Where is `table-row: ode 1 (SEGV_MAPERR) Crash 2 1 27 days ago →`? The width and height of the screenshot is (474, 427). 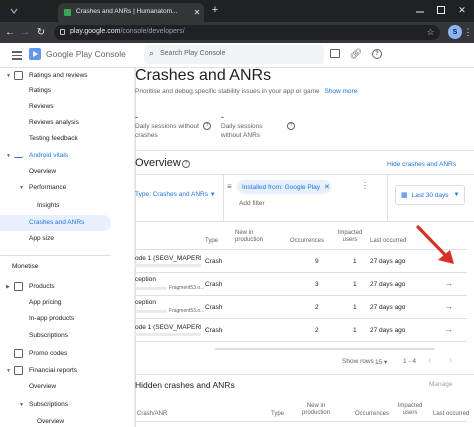
table-row: ode 1 (SEGV_MAPERR) Crash 2 1 27 days ago → is located at coordinates (301, 330).